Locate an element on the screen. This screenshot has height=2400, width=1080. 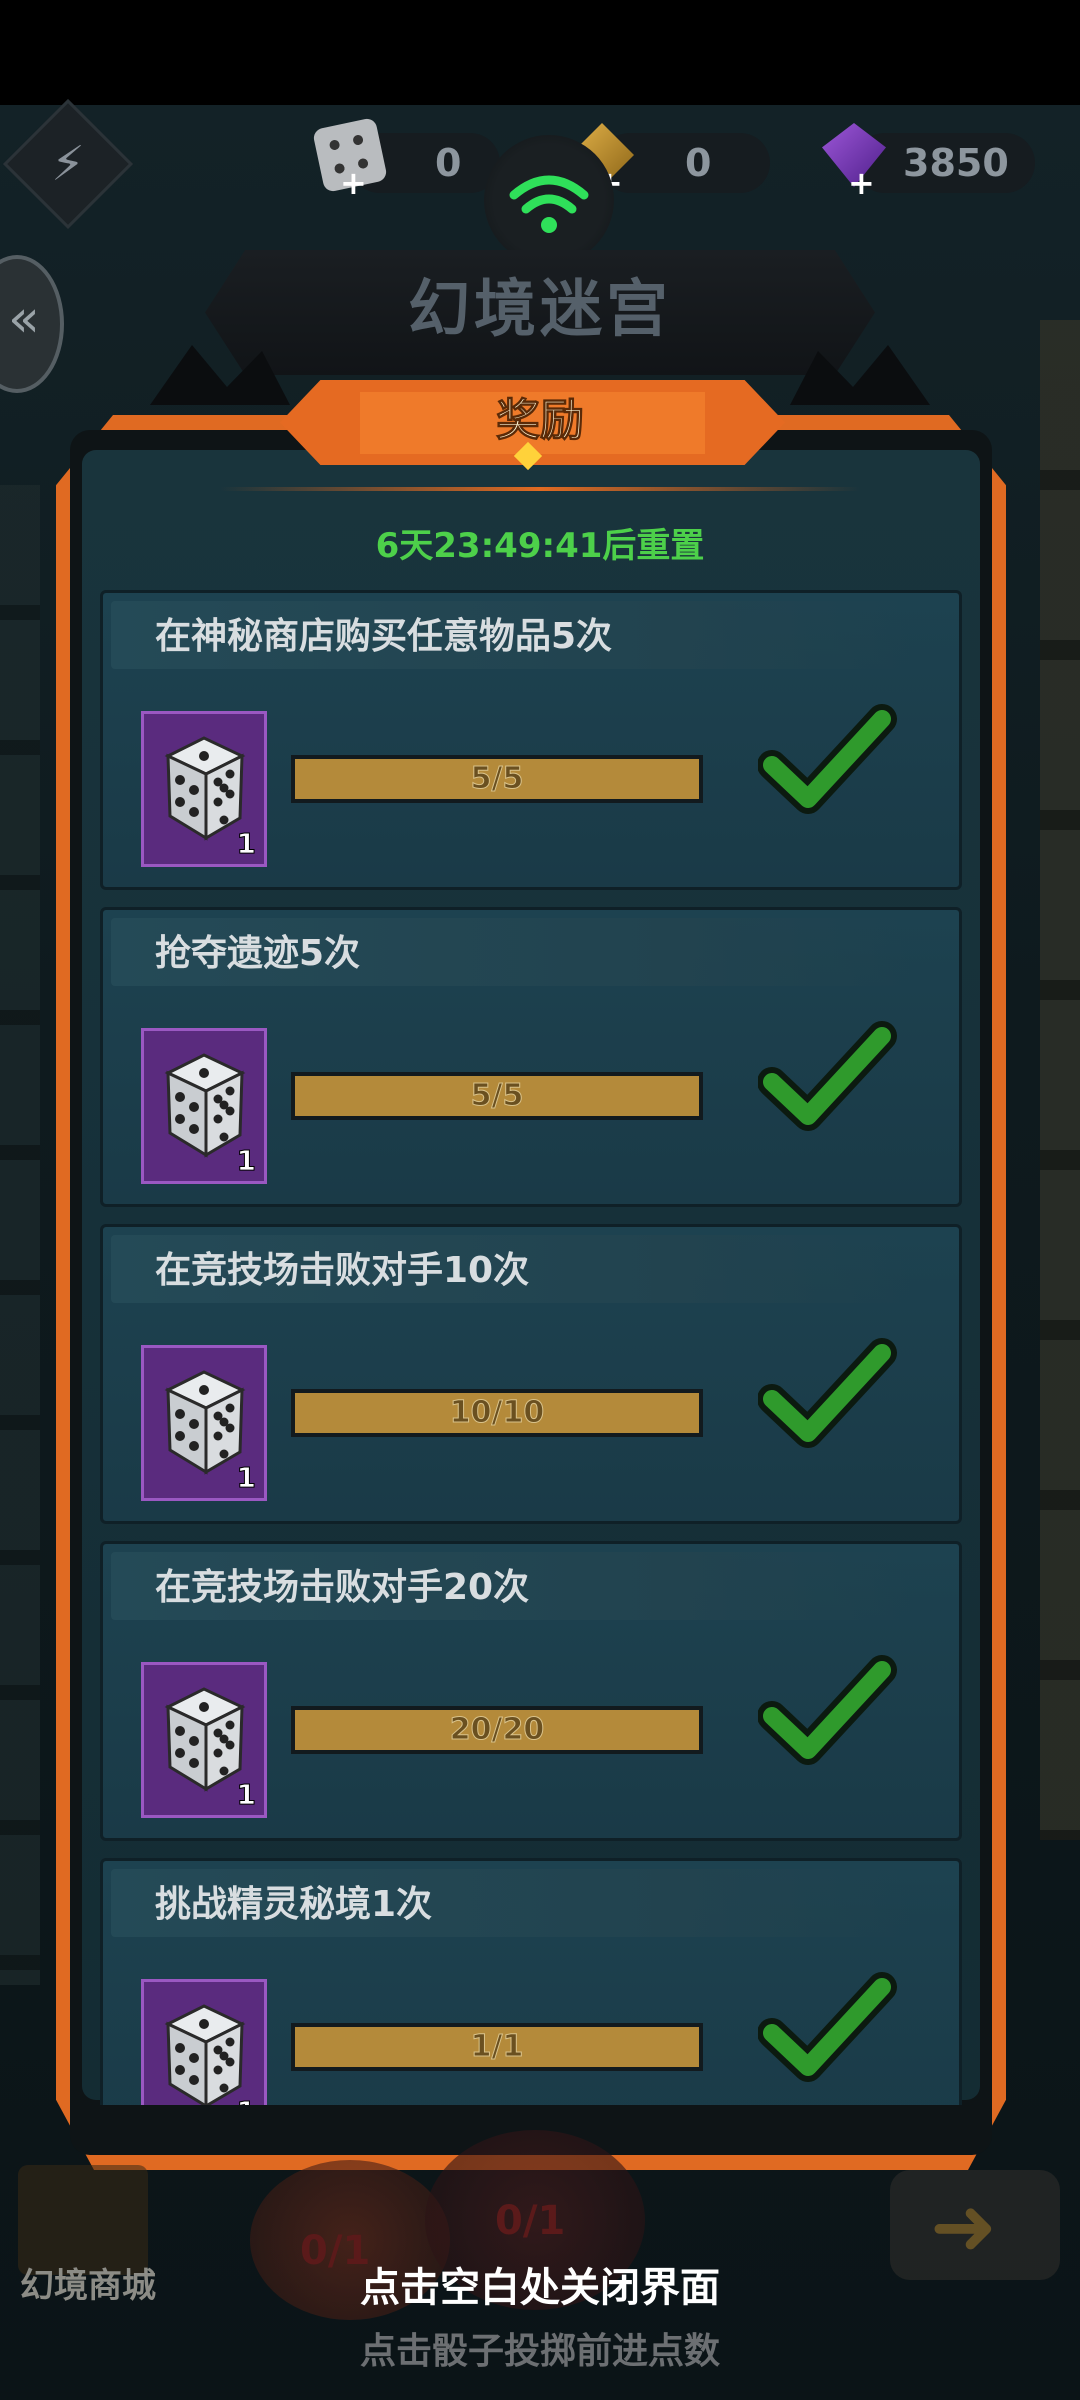
page-title: 幻境迷宫 is located at coordinates (539, 308).